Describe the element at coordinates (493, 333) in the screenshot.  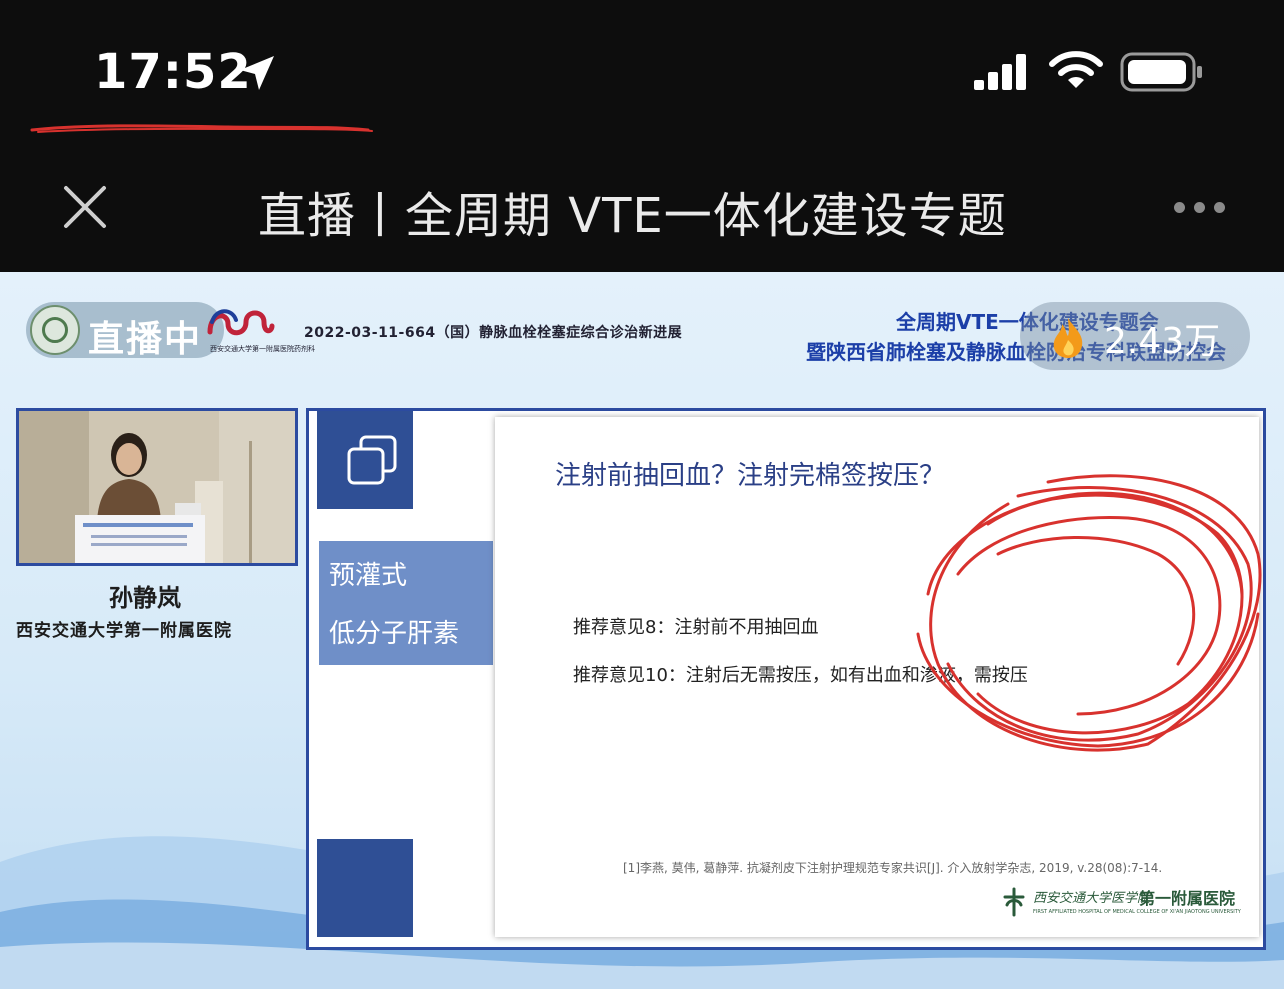
I see `session-title: 2022-03-11-664（国）静脉血栓栓塞症综合诊治新进展` at that location.